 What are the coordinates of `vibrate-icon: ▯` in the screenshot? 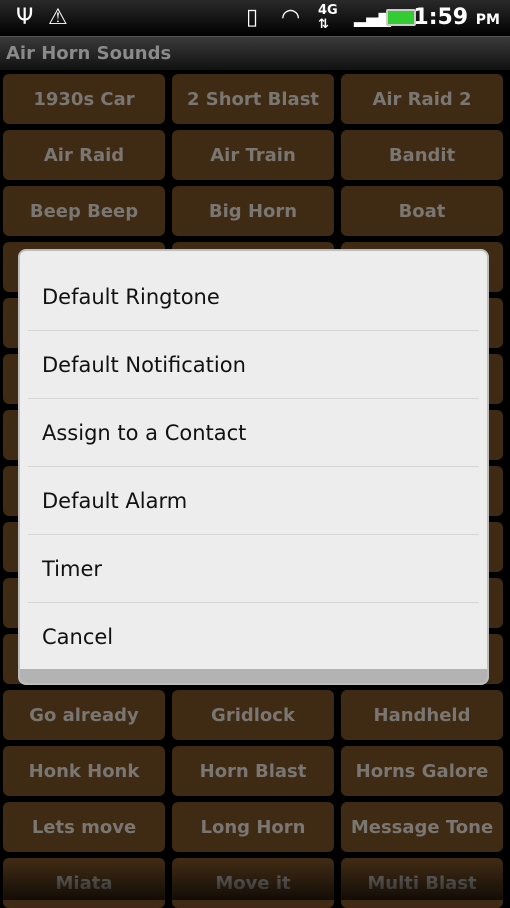 It's located at (252, 17).